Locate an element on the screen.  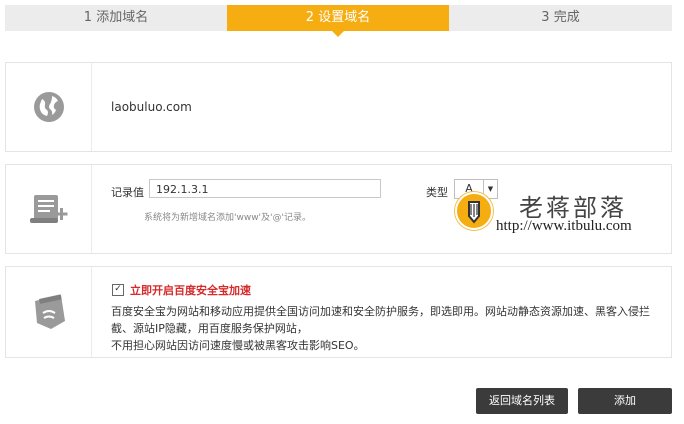
pencil-logo-icon is located at coordinates (474, 211).